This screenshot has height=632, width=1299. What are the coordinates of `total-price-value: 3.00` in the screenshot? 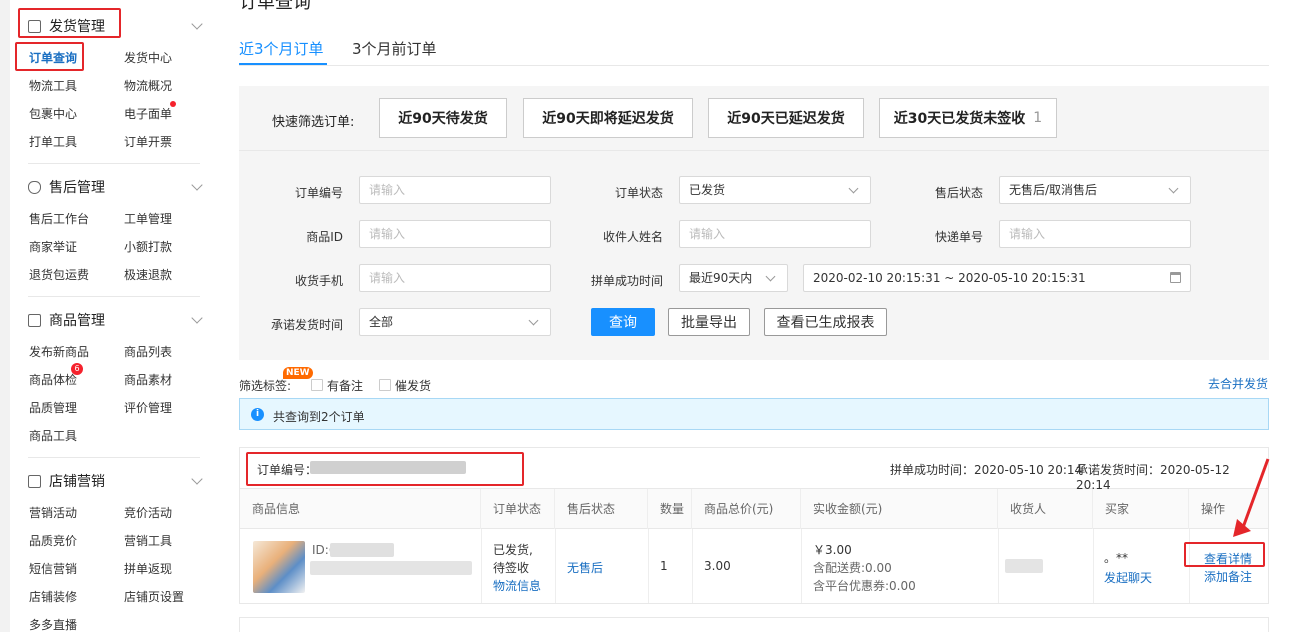 It's located at (717, 566).